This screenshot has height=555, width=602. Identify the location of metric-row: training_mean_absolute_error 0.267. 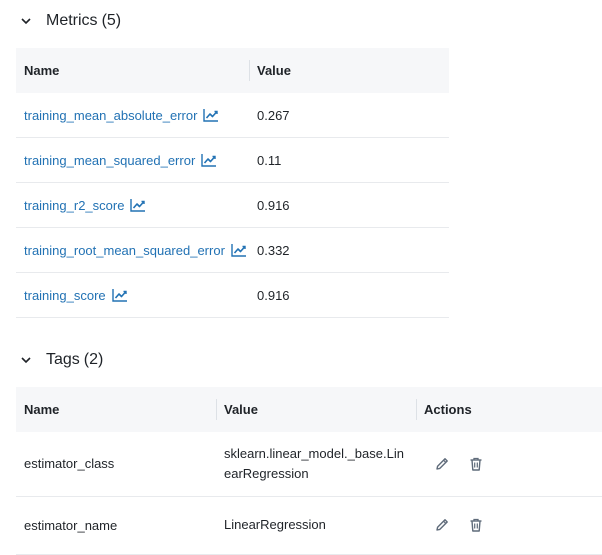
(232, 115).